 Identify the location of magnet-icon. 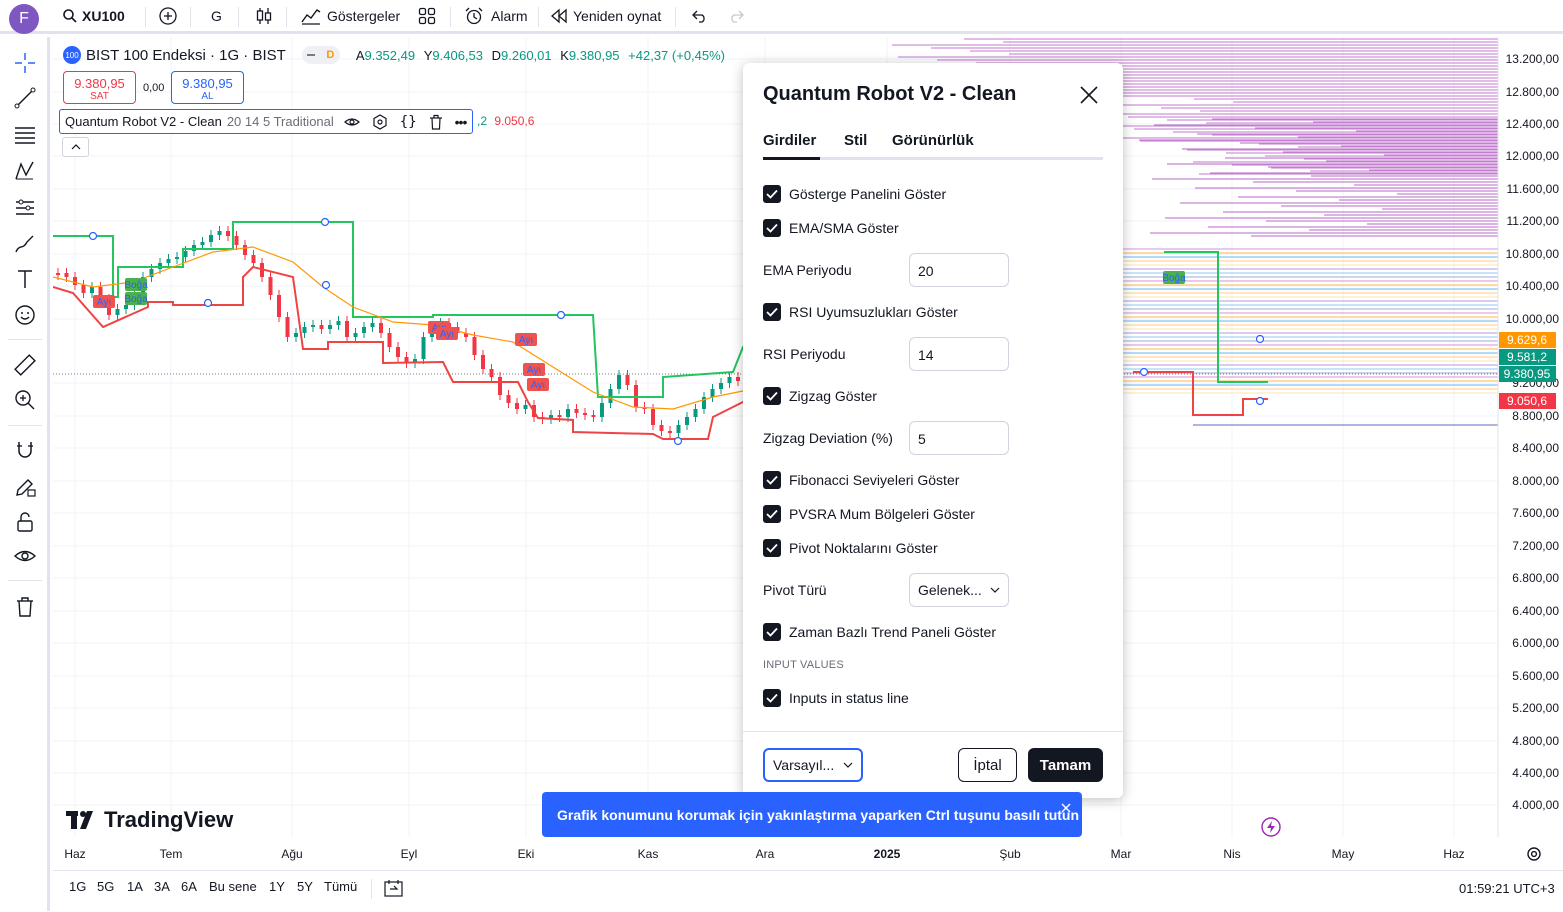
(25, 450).